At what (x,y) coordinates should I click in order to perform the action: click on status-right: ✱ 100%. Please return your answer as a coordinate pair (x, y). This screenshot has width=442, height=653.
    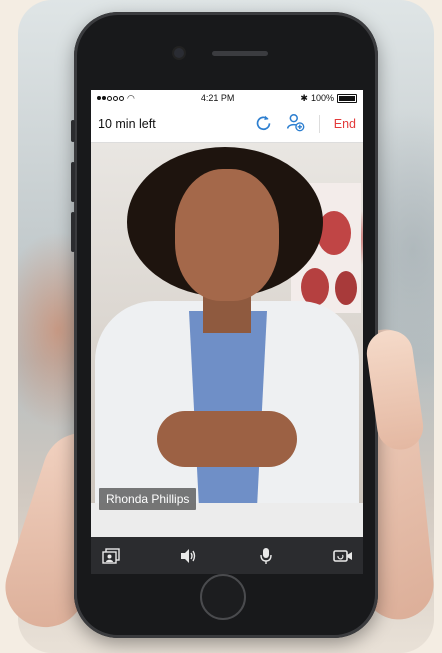
    Looking at the image, I should click on (328, 98).